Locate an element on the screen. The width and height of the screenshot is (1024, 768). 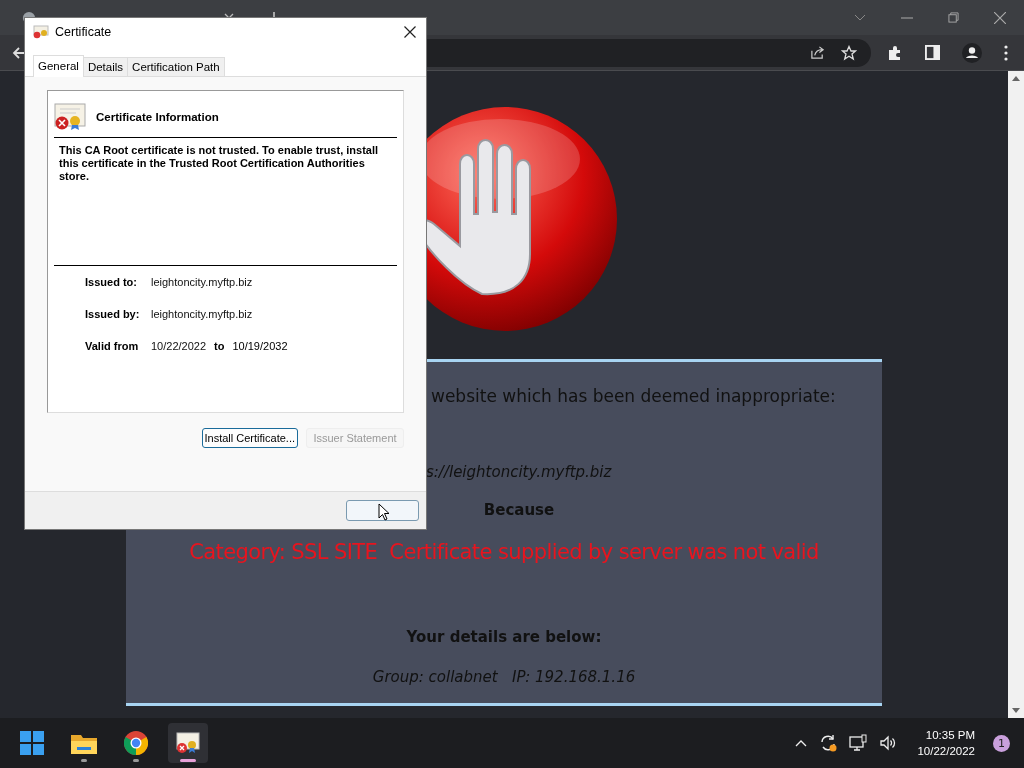
star-icon is located at coordinates (849, 52).